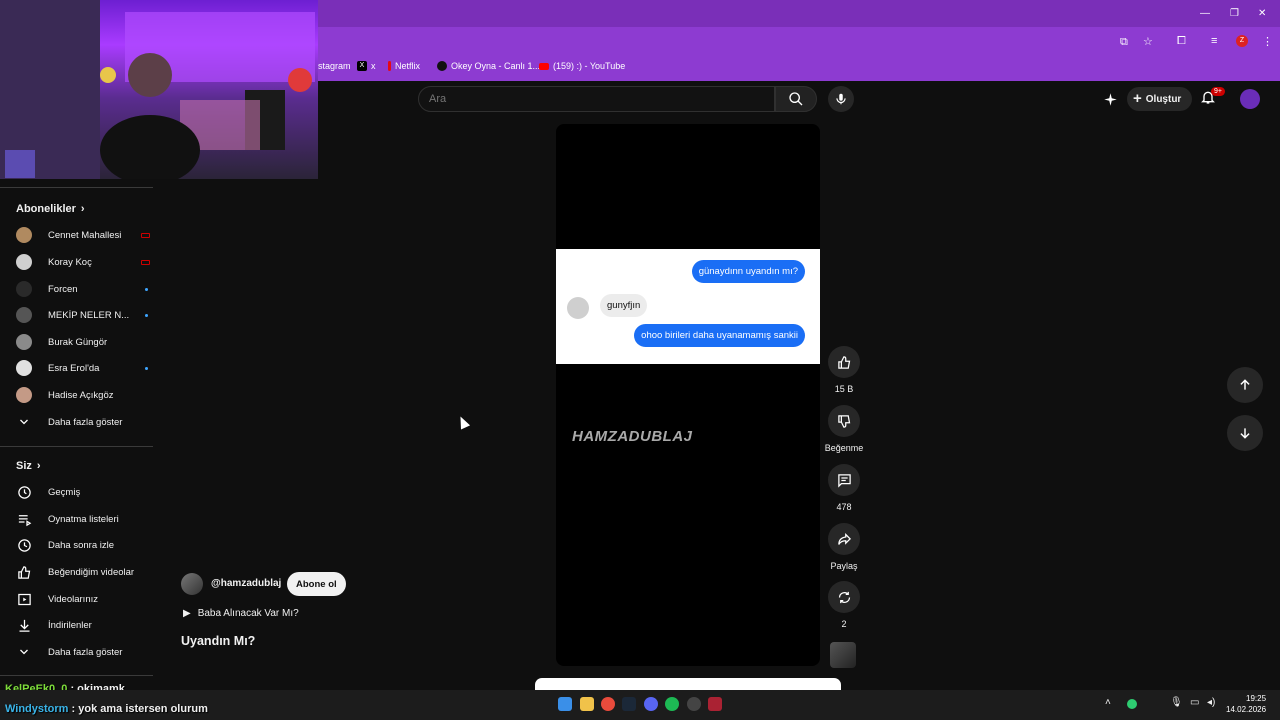 Image resolution: width=1280 pixels, height=720 pixels. I want to click on restore-icon: ❐, so click(1234, 13).